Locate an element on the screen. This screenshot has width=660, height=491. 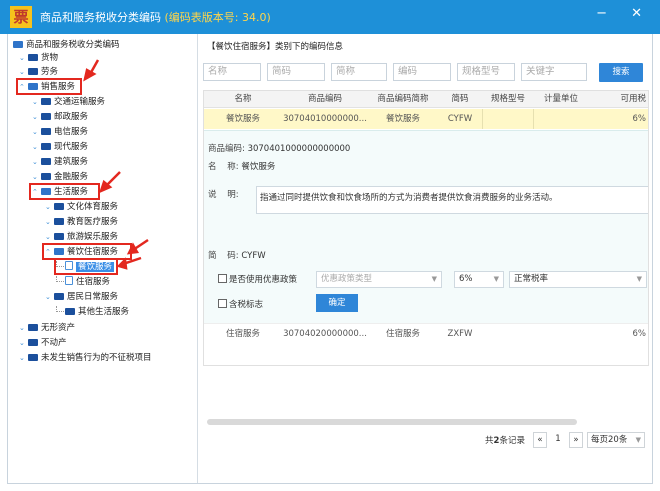
record-count: 共2条记录 is located at coordinates (505, 440).